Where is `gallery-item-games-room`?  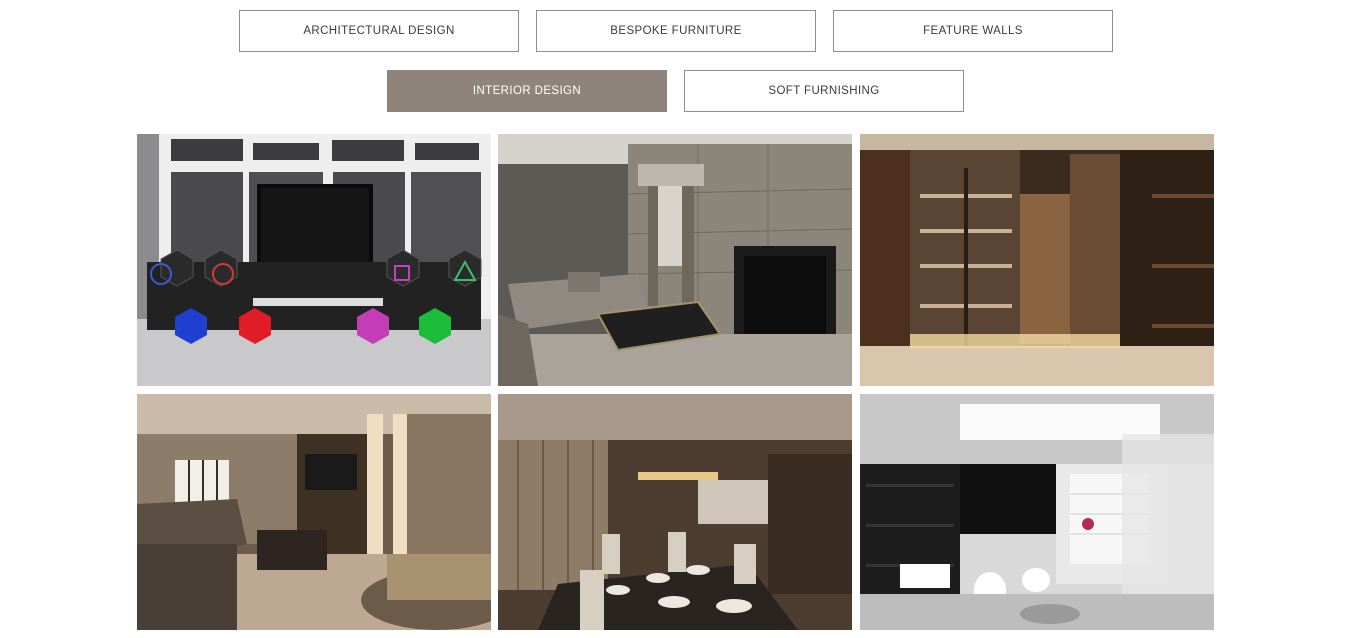 gallery-item-games-room is located at coordinates (314, 260).